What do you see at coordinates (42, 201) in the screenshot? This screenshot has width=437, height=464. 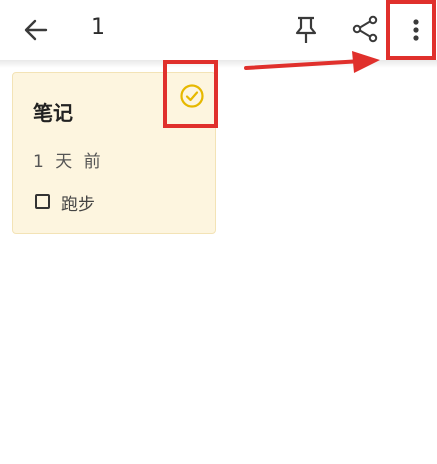 I see `checkbox-icon` at bounding box center [42, 201].